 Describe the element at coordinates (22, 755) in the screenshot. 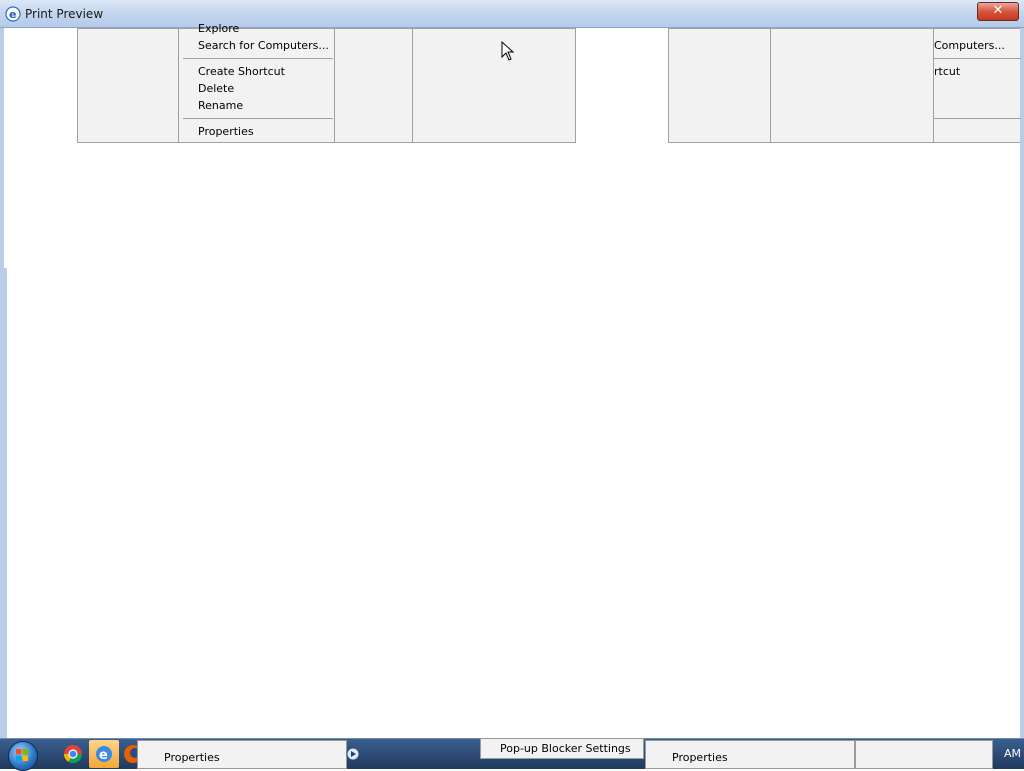

I see `windows-logo-icon` at that location.